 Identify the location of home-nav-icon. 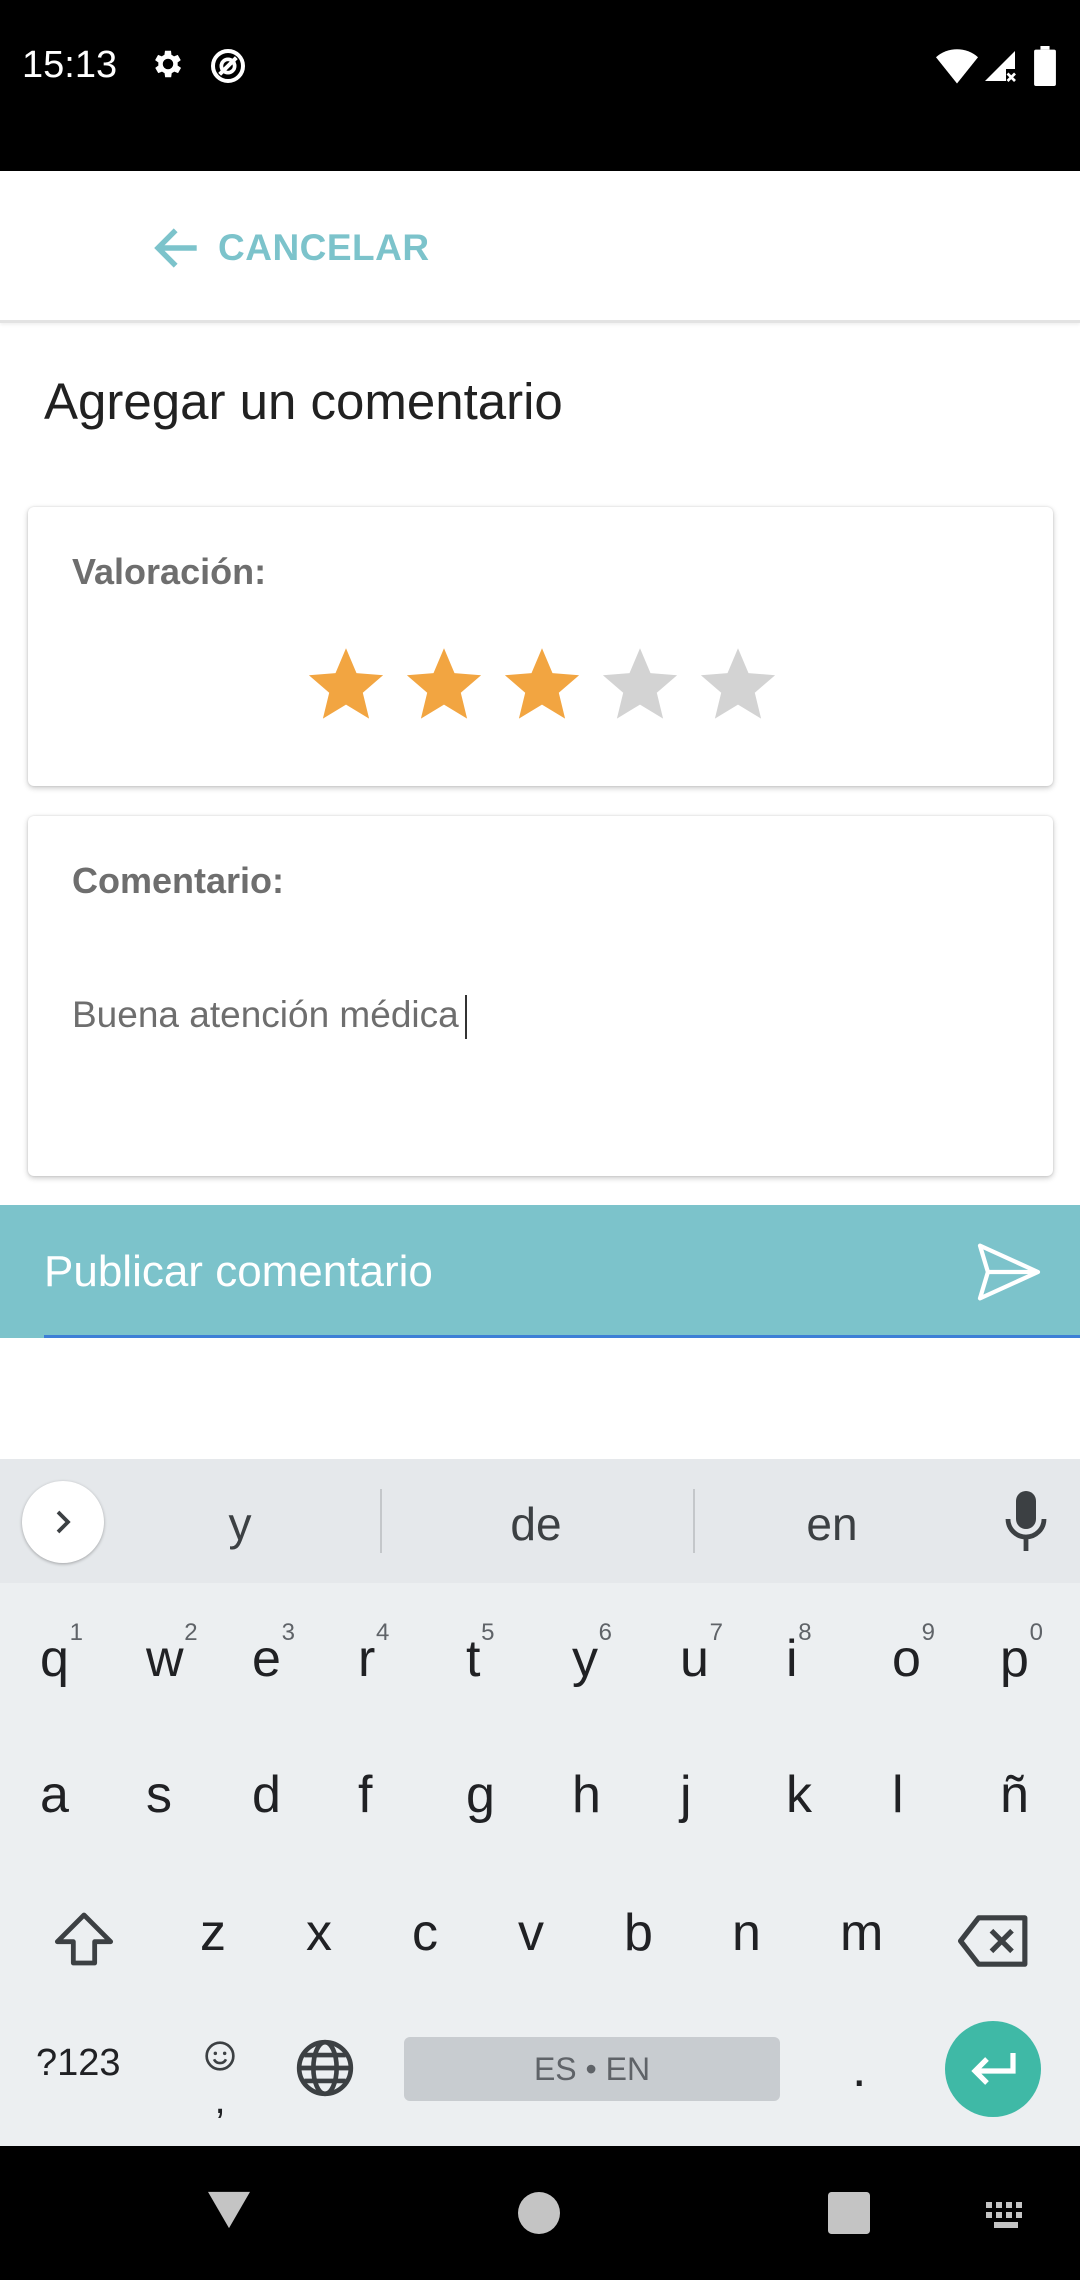
(539, 2213).